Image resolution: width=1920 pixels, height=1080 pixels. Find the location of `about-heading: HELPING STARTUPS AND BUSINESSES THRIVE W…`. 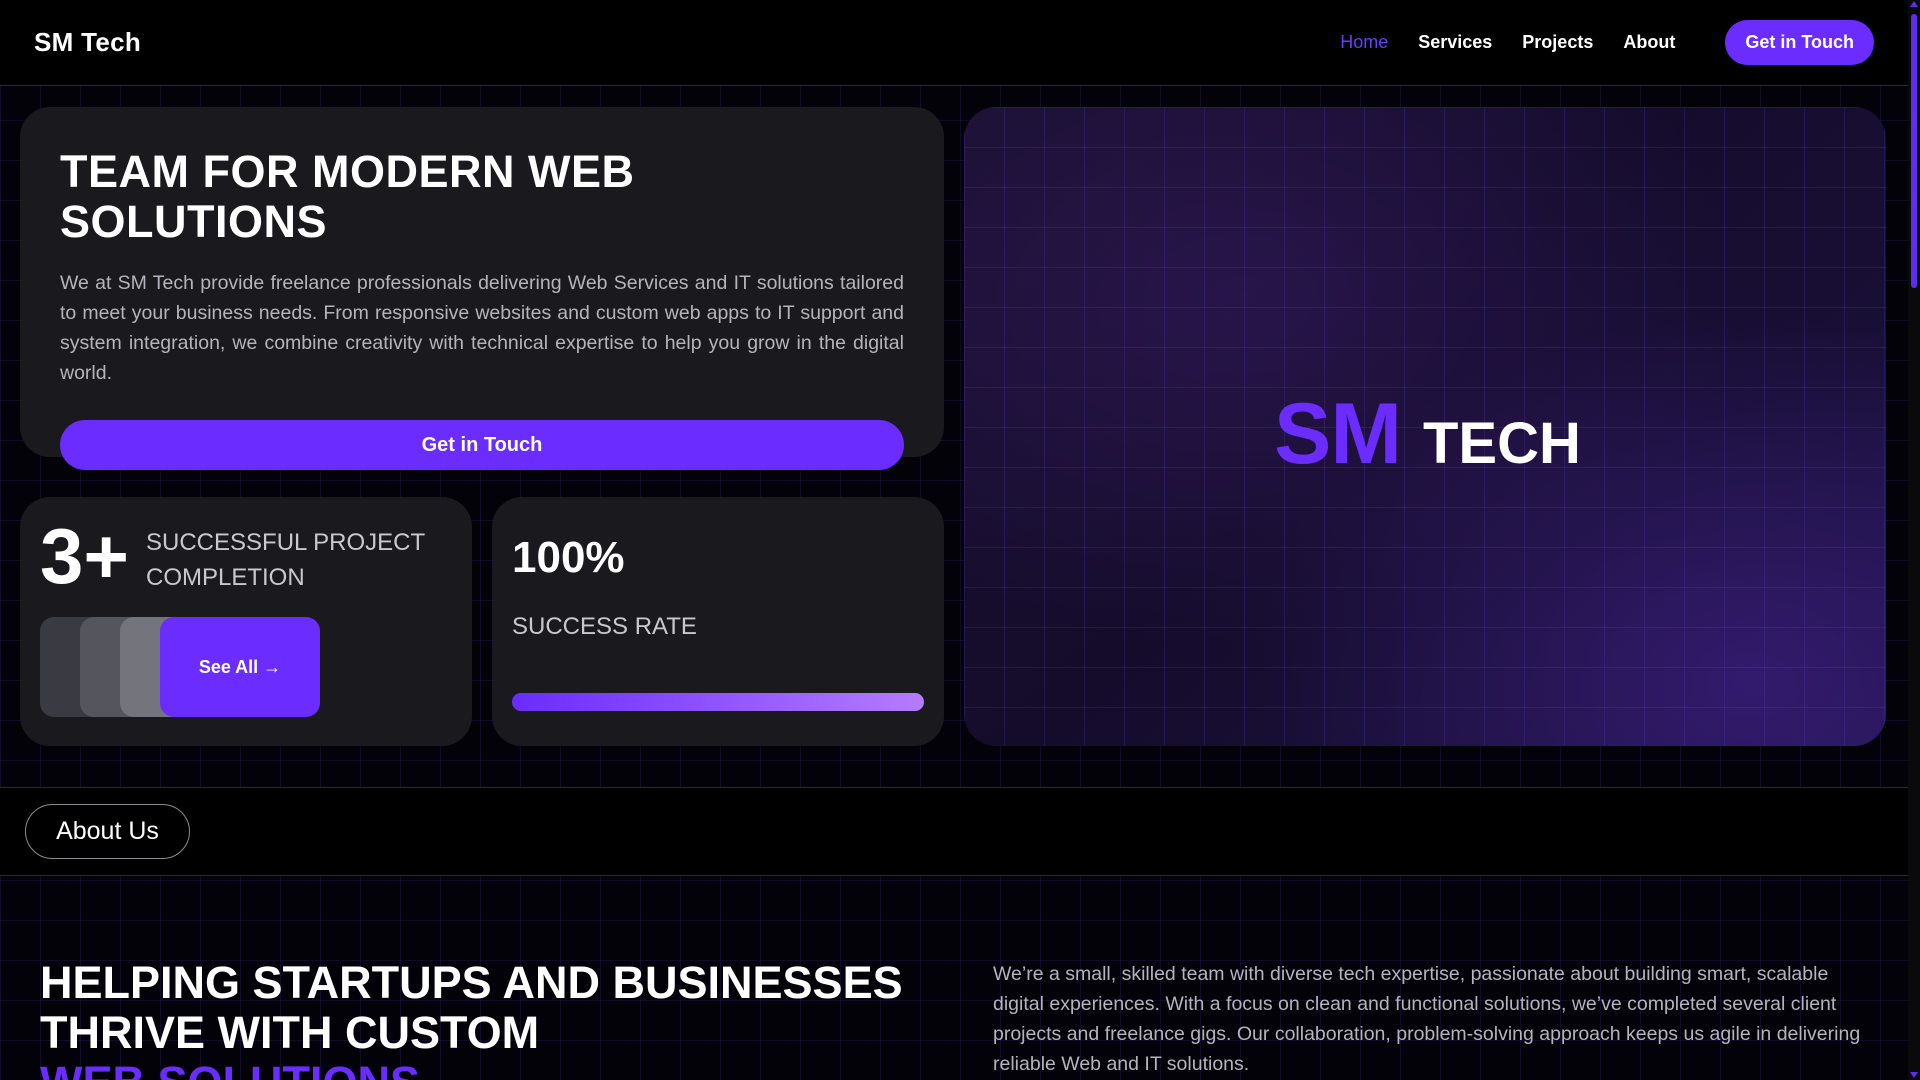

about-heading: HELPING STARTUPS AND BUSINESSES THRIVE W… is located at coordinates (480, 1019).